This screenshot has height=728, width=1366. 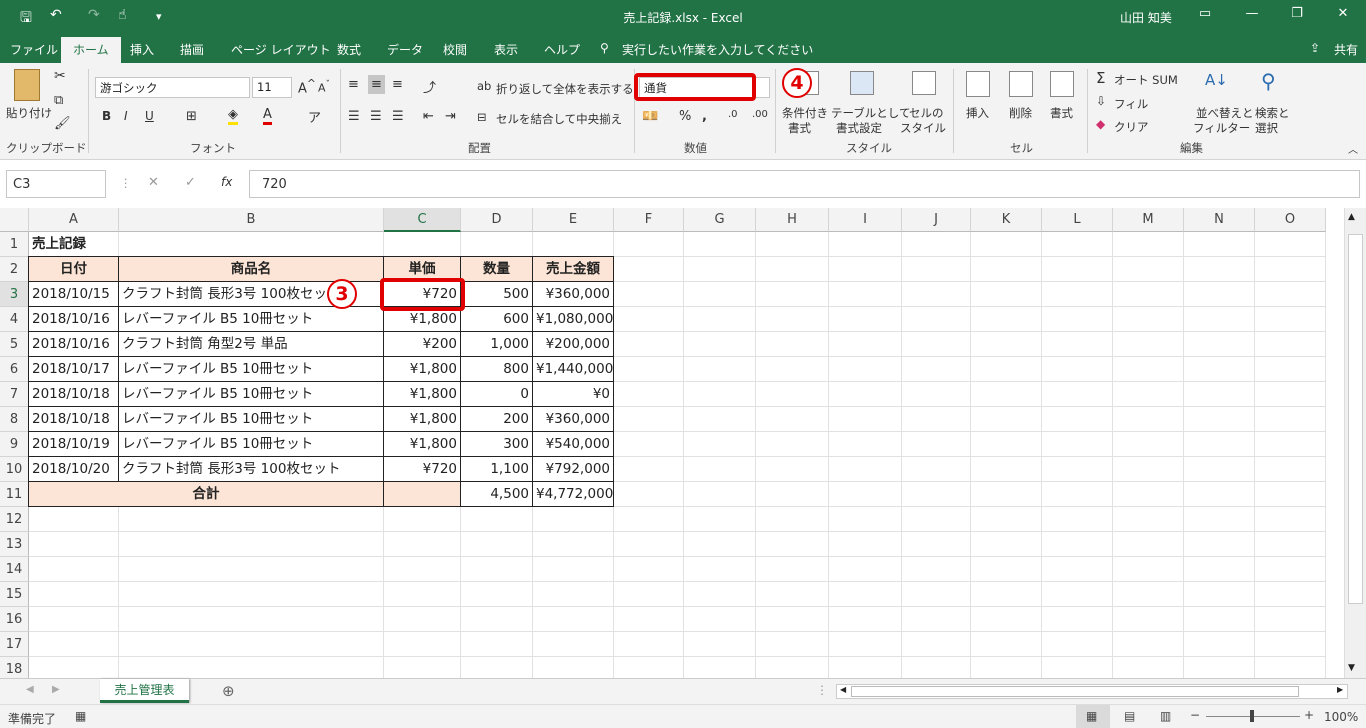 What do you see at coordinates (1341, 717) in the screenshot?
I see `zoom-level: 100%` at bounding box center [1341, 717].